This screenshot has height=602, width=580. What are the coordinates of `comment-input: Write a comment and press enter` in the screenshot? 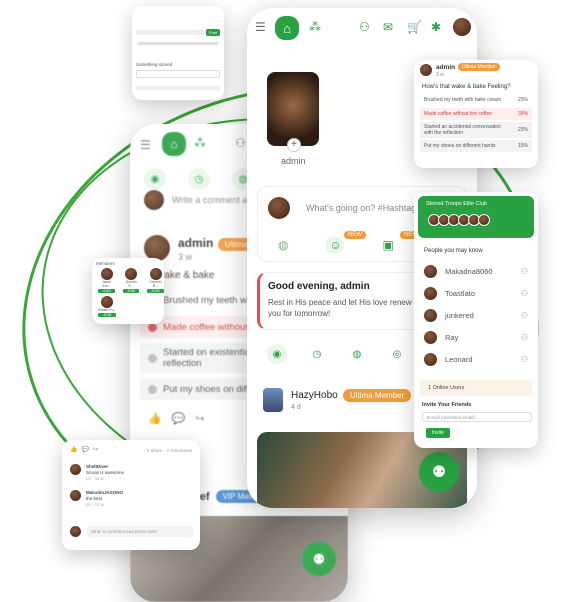 It's located at (140, 531).